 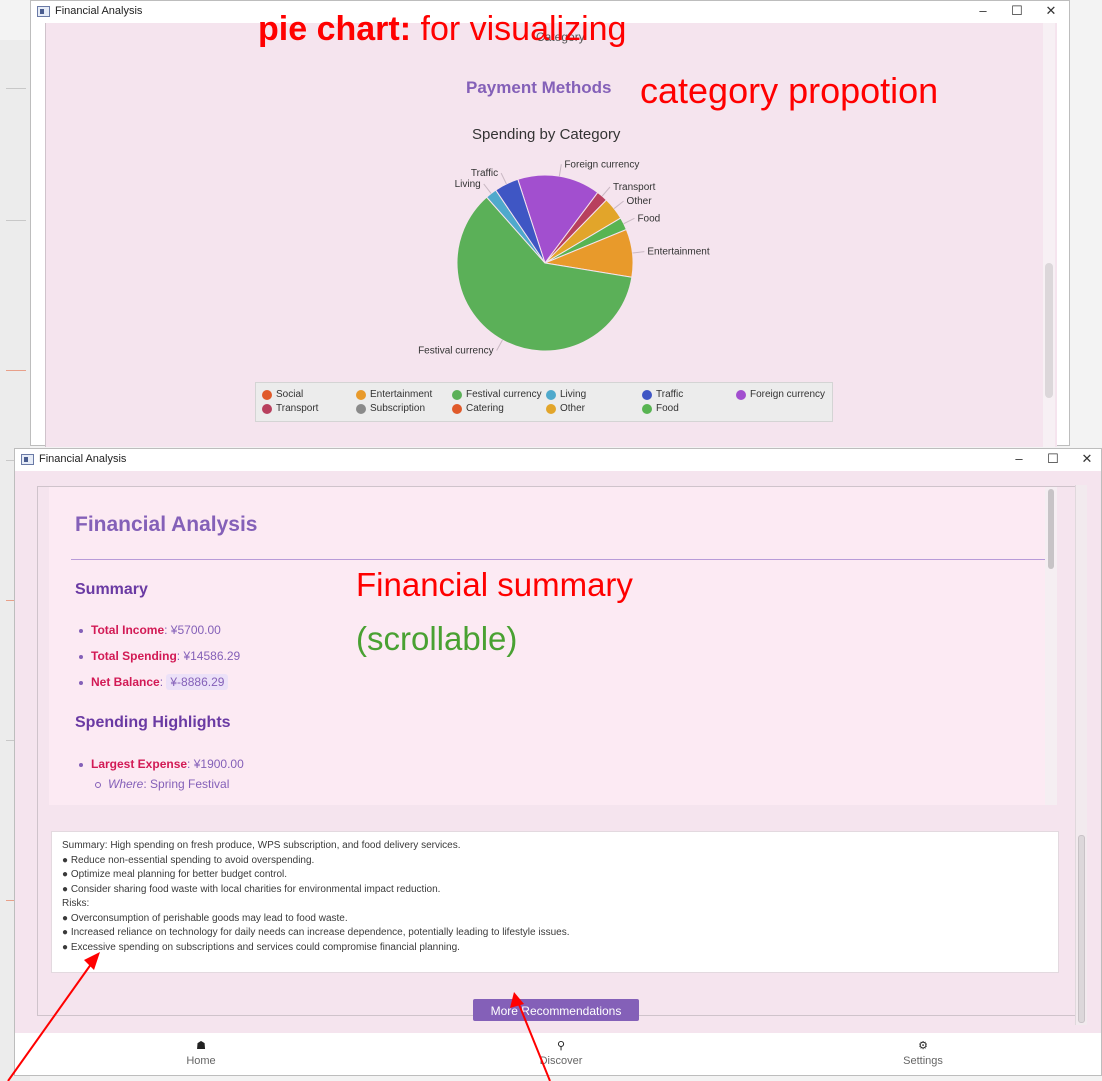 I want to click on arrow-line-left, so click(x=51, y=1020).